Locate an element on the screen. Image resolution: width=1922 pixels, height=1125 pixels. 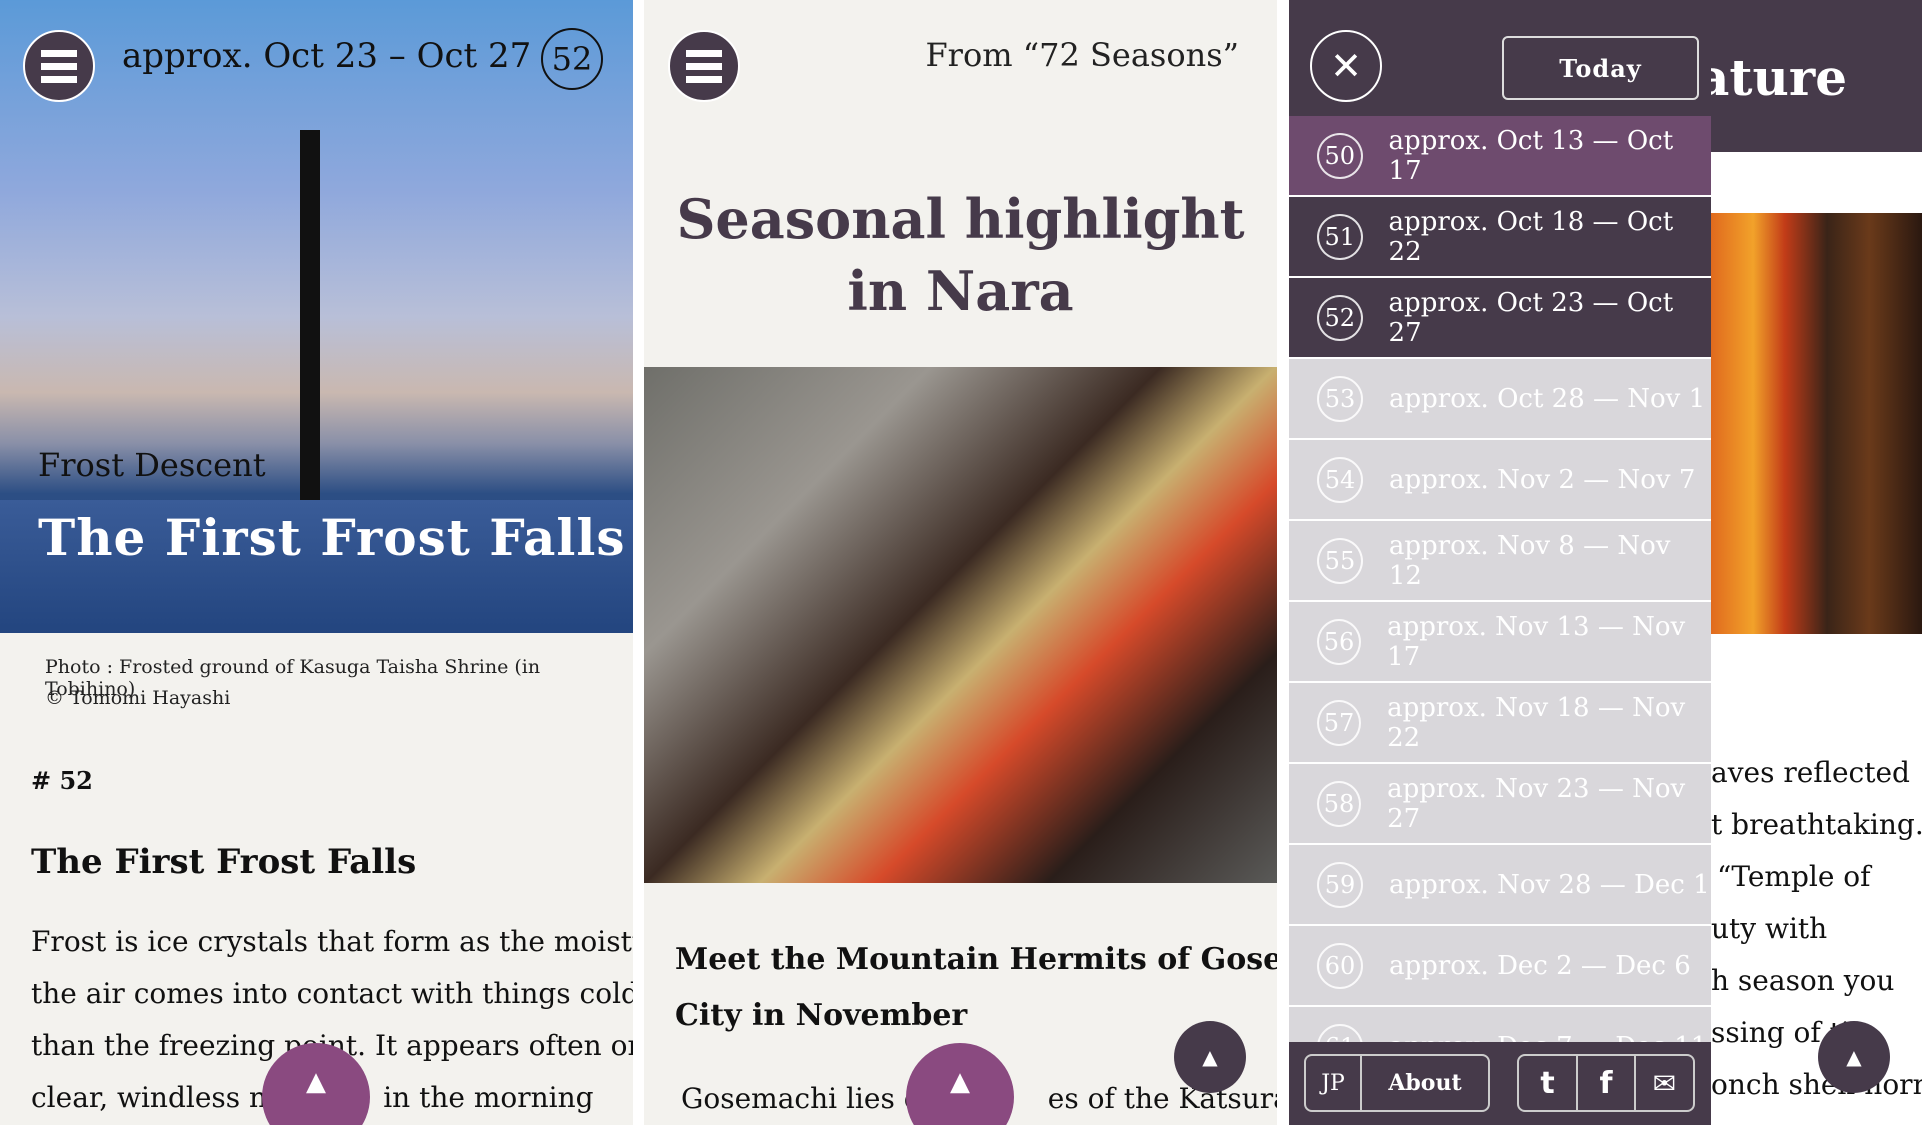
season-number-badge: 51 is located at coordinates (1340, 236).